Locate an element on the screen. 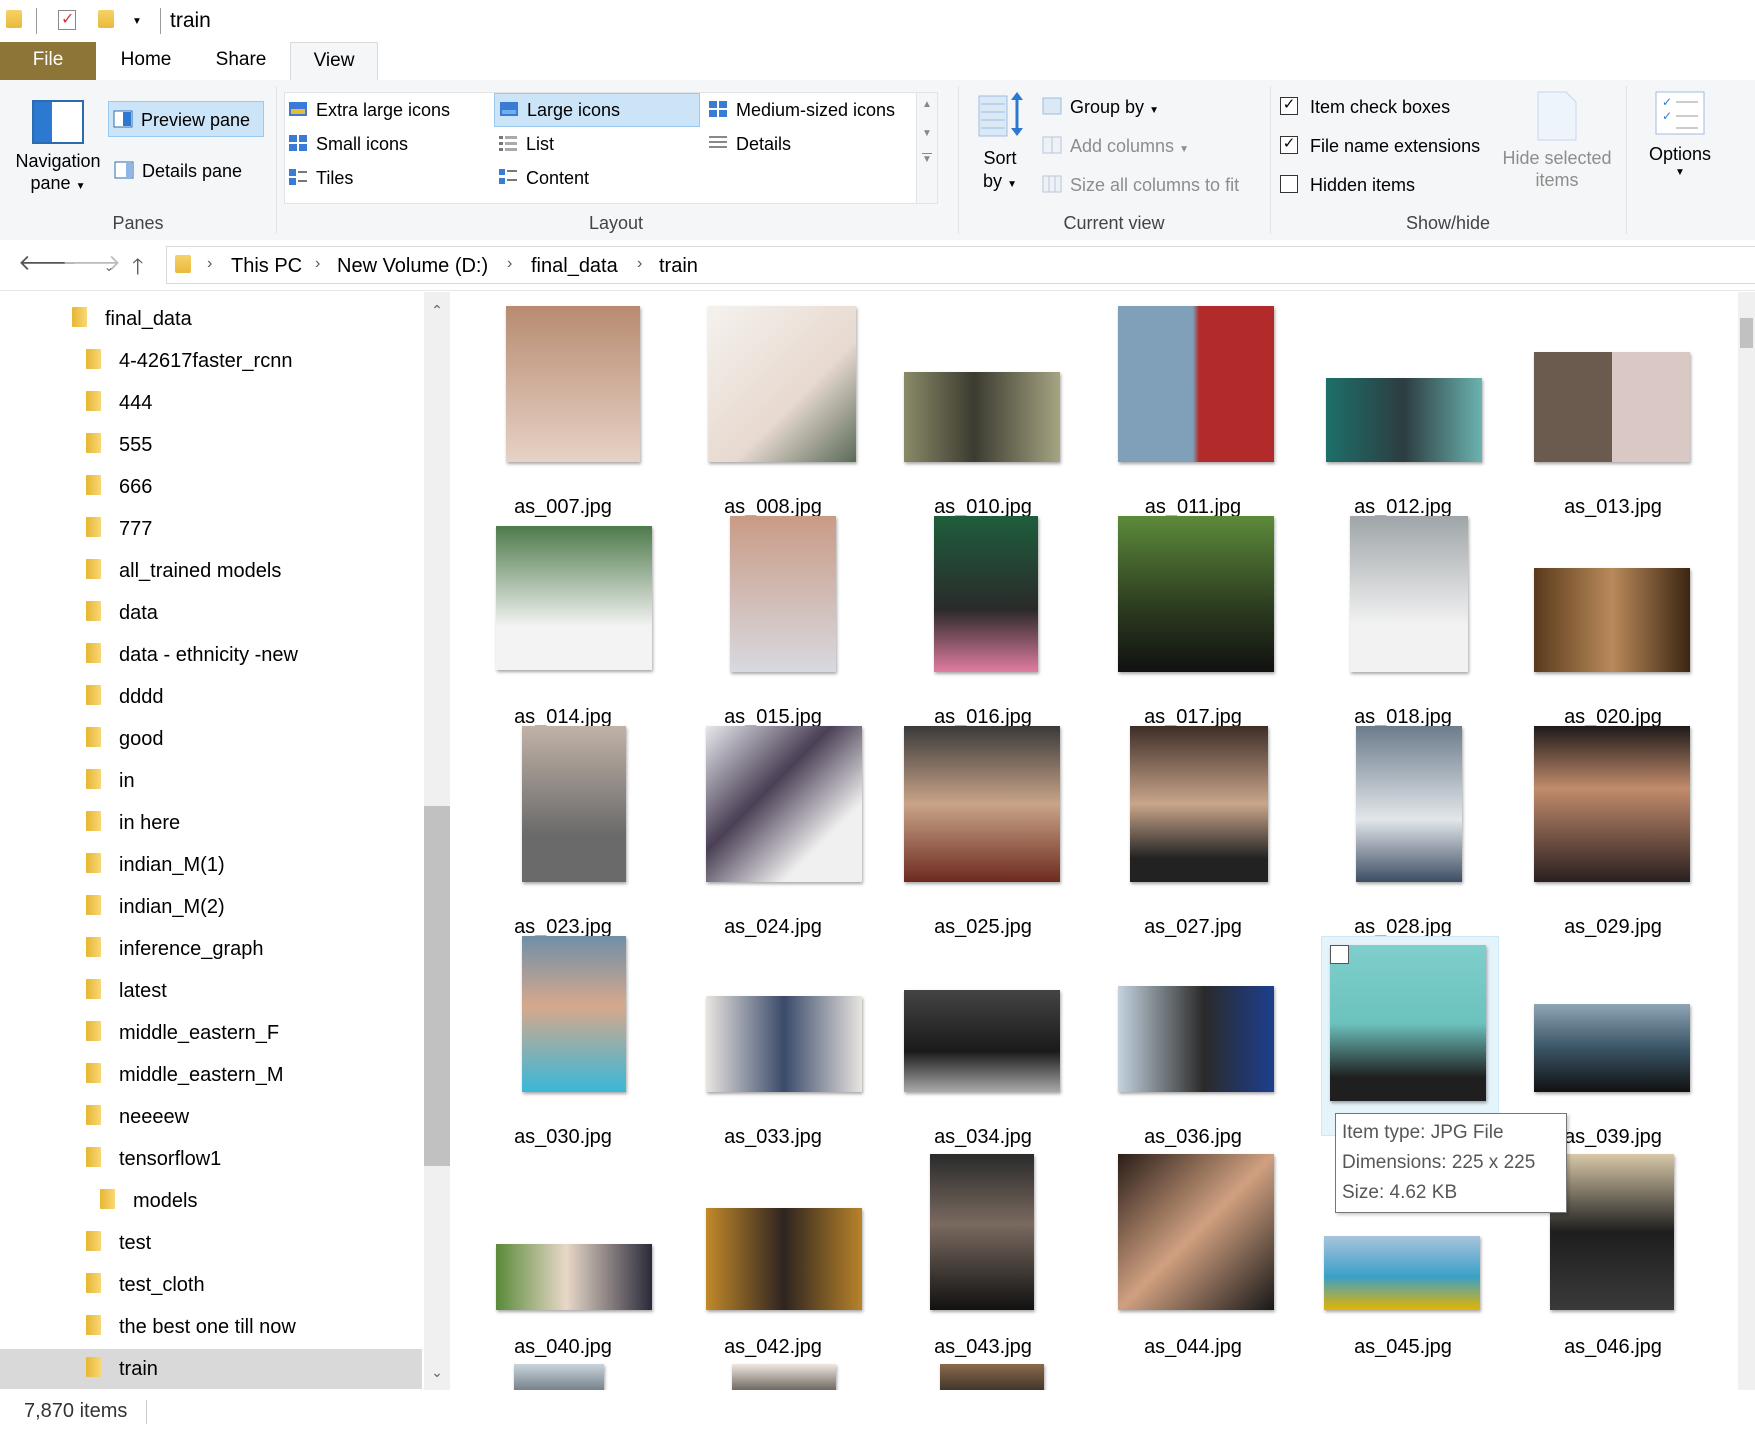 This screenshot has width=1755, height=1433. tab-share: Share is located at coordinates (241, 61).